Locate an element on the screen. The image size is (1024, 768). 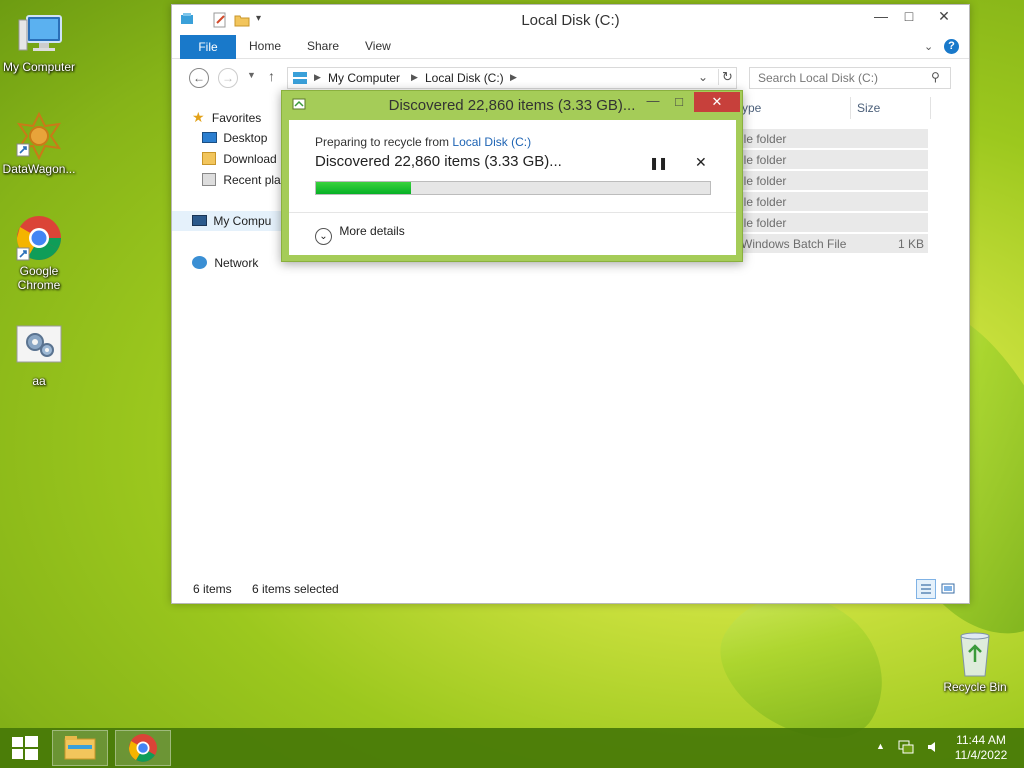
tab-file: File is located at coordinates (208, 47).